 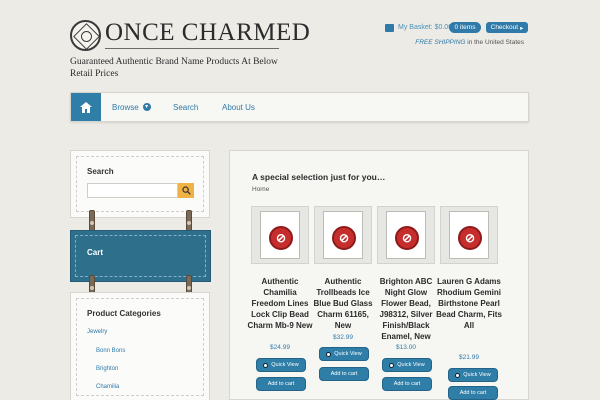 What do you see at coordinates (110, 351) in the screenshot?
I see `category-link: Bonn Bons` at bounding box center [110, 351].